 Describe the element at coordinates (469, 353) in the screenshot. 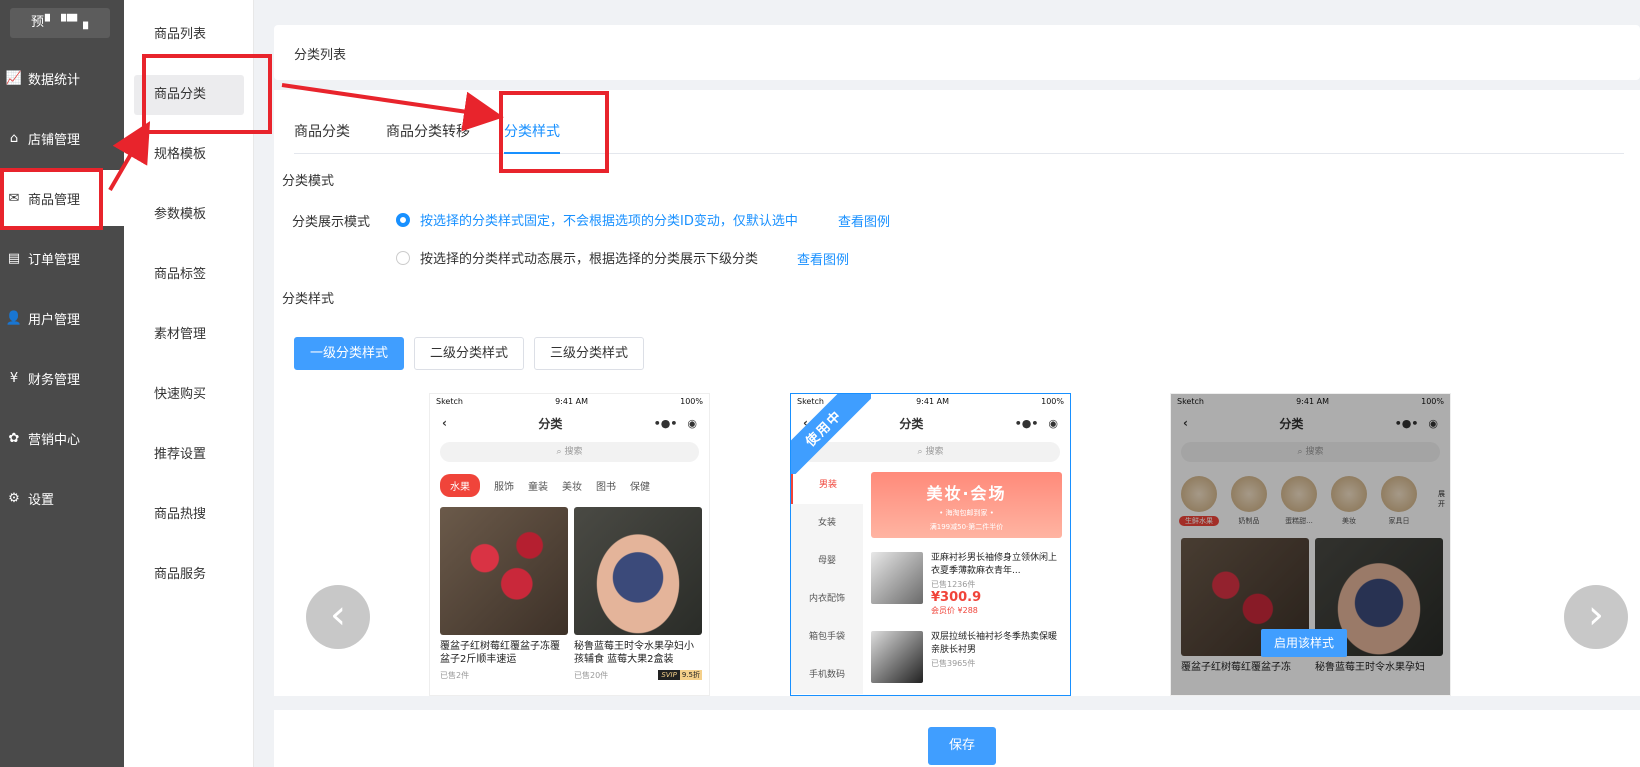

I see `style-level2-button: 二级分类样式` at that location.